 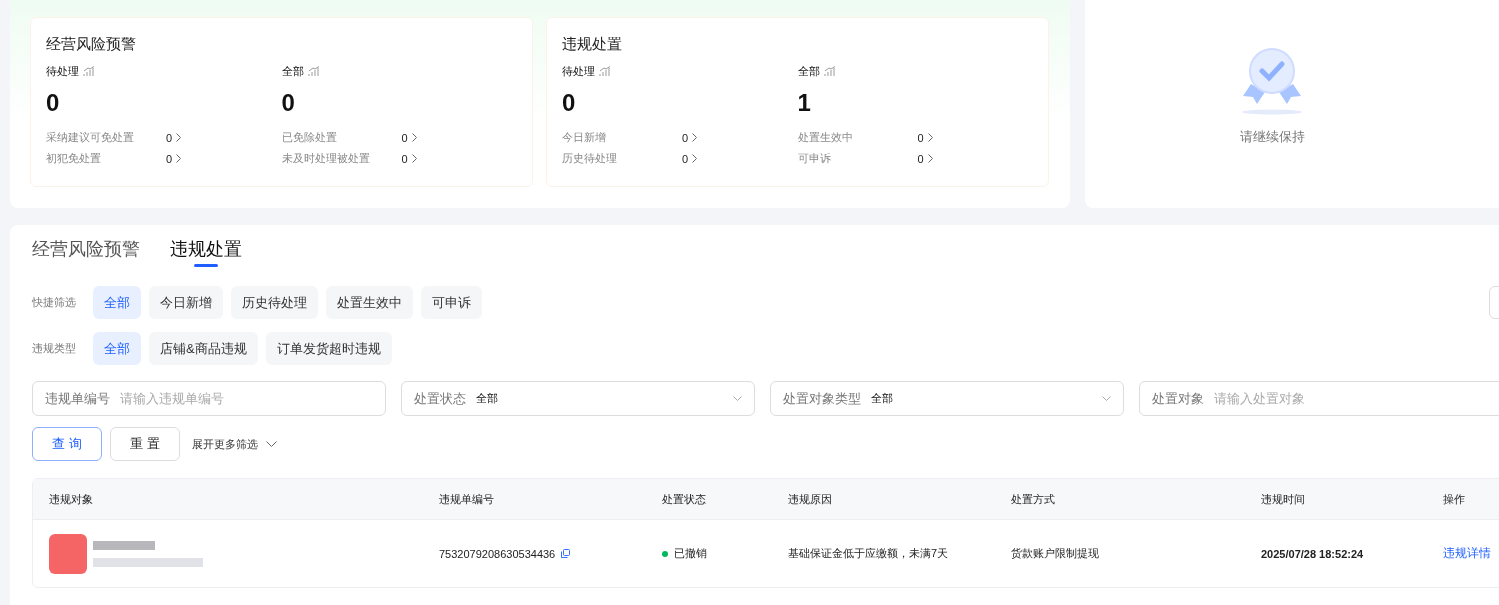 What do you see at coordinates (1283, 499) in the screenshot?
I see `column-header: 违规时间` at bounding box center [1283, 499].